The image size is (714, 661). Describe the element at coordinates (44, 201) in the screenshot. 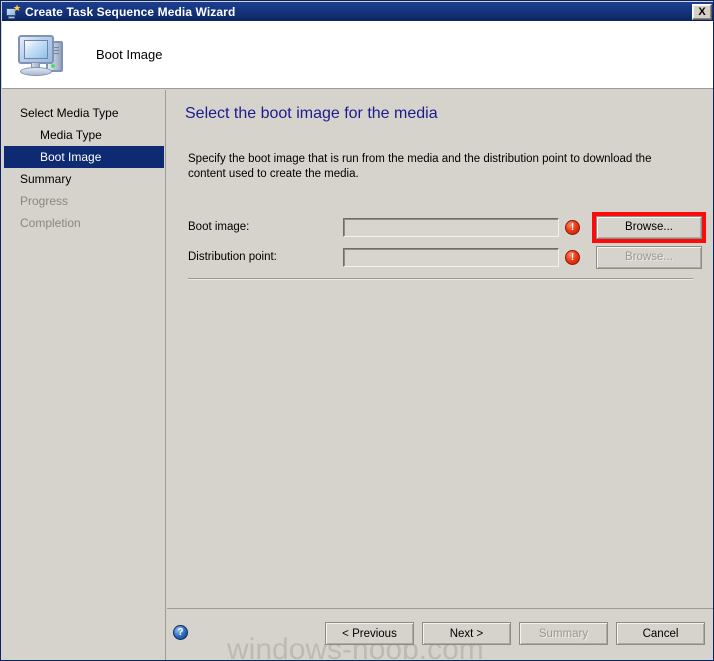

I see `sidebar-item-progress: Progress` at that location.